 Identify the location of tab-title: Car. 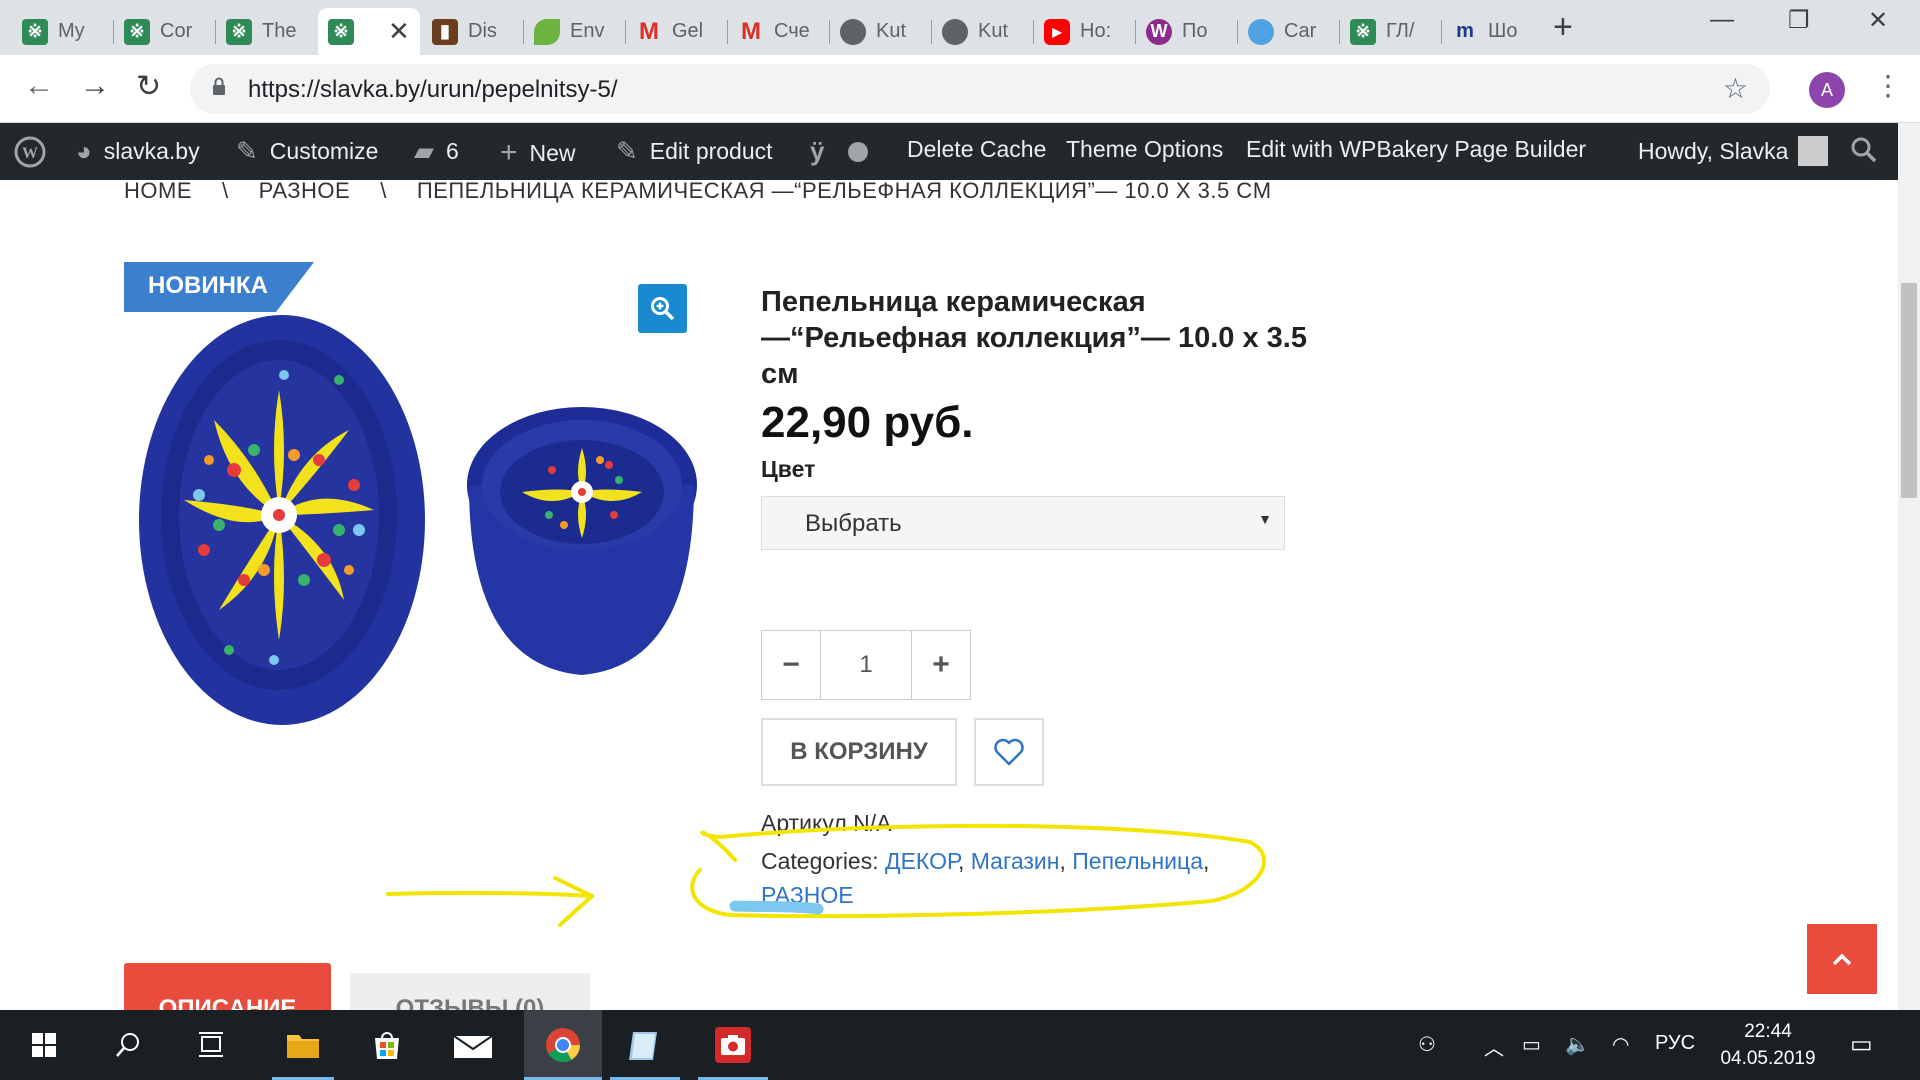
(1300, 31).